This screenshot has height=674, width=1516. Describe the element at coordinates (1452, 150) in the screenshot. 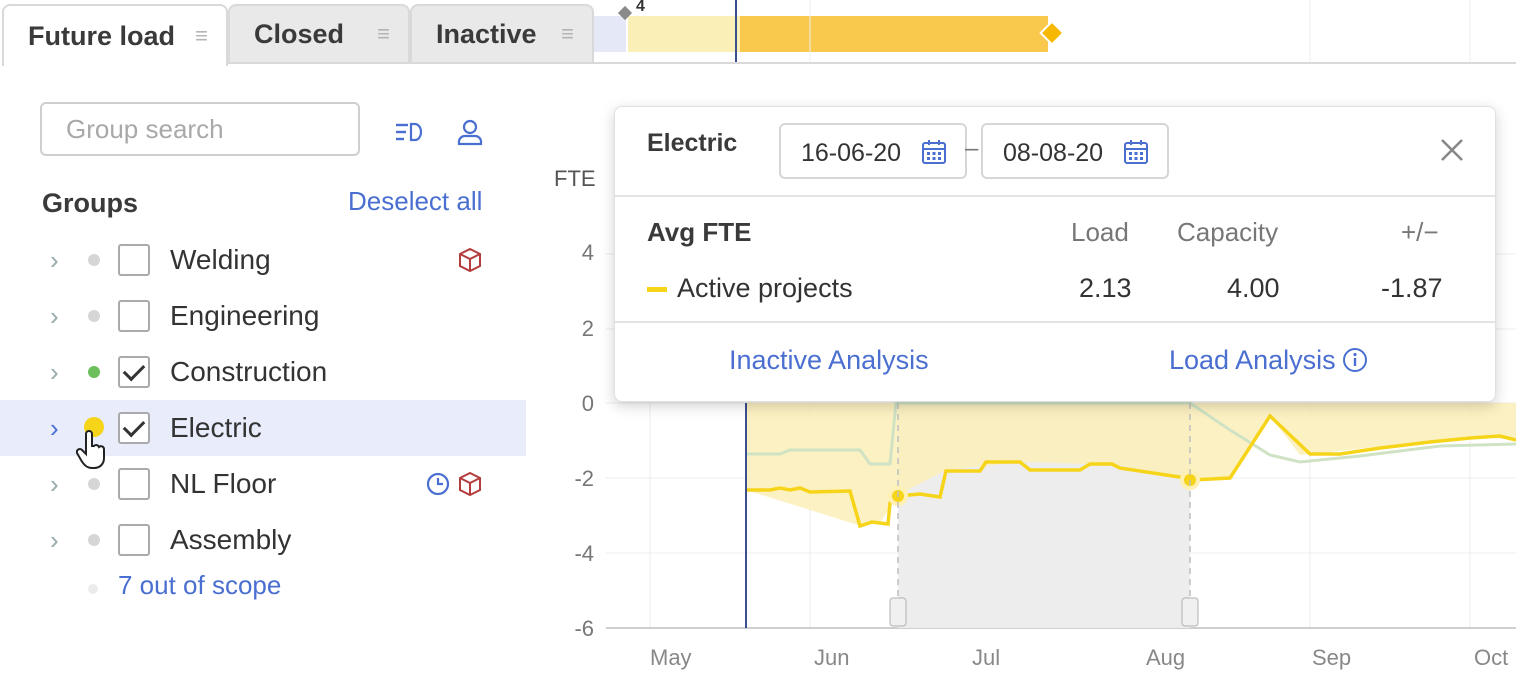

I see `close-icon` at that location.